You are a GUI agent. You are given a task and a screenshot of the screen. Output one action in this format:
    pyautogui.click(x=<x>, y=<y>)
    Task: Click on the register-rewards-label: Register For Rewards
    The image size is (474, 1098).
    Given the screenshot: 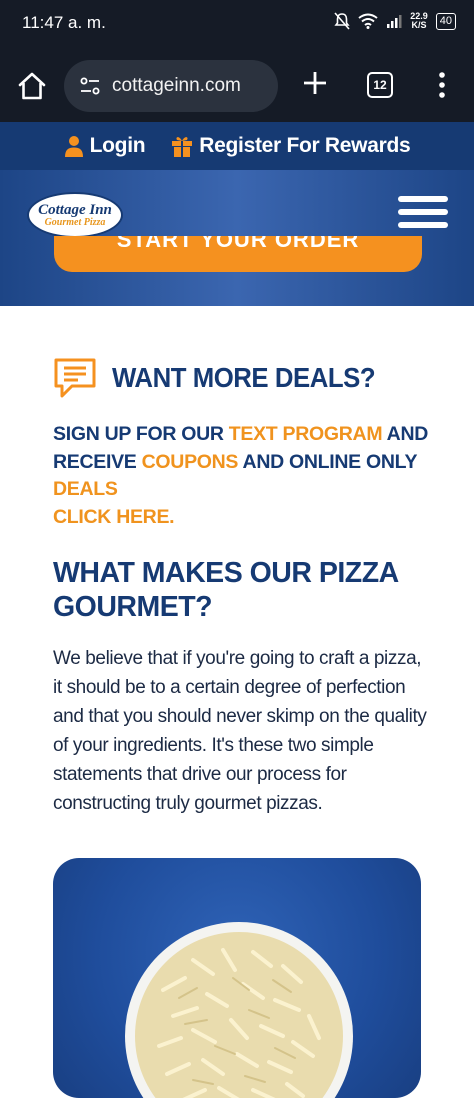 What is the action you would take?
    pyautogui.click(x=304, y=146)
    